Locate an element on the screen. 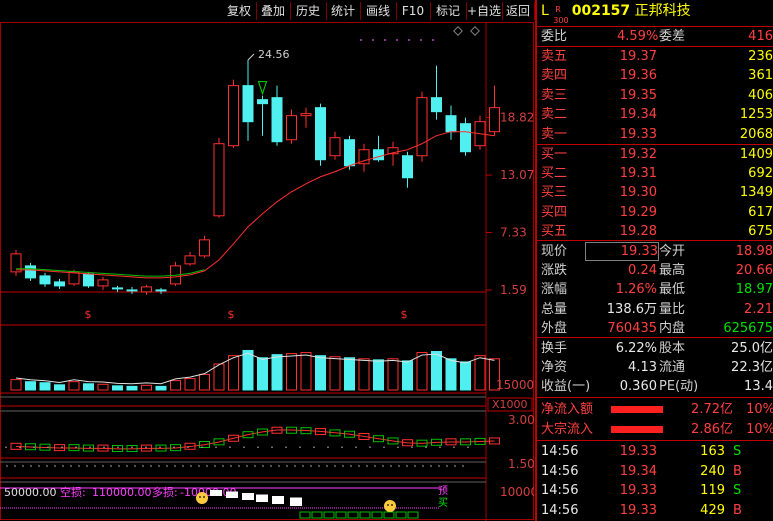 Image resolution: width=773 pixels, height=521 pixels. quote-value: 2.21 is located at coordinates (758, 309).